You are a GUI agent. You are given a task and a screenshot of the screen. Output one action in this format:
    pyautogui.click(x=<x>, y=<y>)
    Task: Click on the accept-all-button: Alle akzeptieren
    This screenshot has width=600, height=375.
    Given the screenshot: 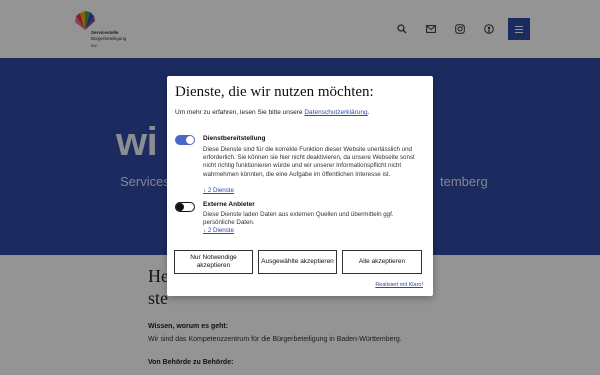 What is the action you would take?
    pyautogui.click(x=382, y=262)
    